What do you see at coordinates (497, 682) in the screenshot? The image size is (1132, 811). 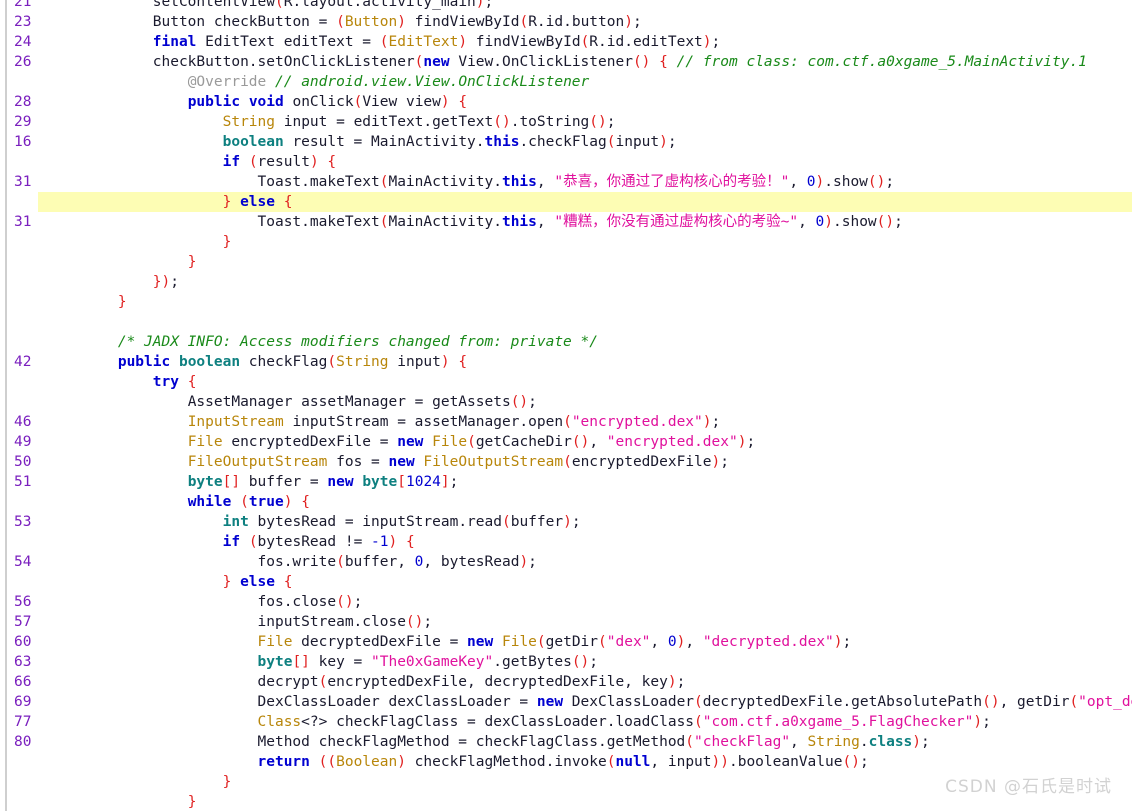 I see `token-pln: encryptedDexFile, decryptedDexFile, key` at bounding box center [497, 682].